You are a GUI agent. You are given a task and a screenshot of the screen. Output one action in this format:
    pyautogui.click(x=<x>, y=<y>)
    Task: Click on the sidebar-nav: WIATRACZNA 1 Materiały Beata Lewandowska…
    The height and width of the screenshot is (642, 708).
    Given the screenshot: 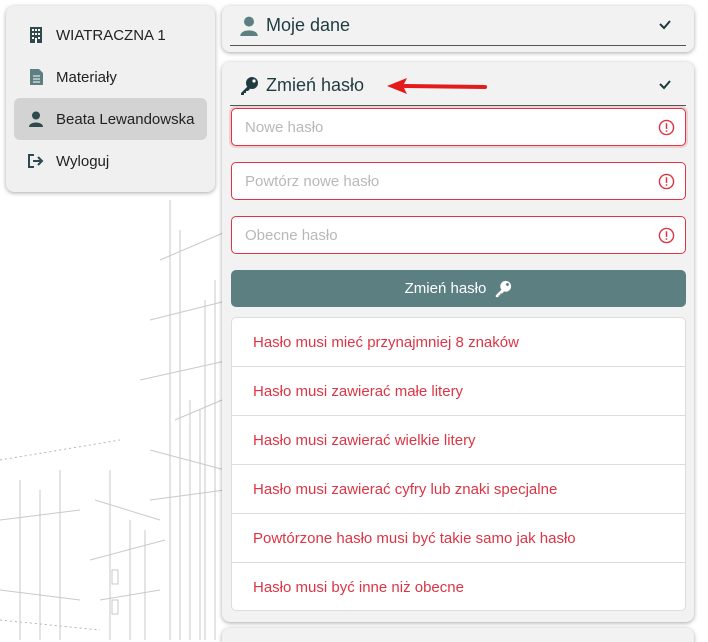 What is the action you would take?
    pyautogui.click(x=110, y=99)
    